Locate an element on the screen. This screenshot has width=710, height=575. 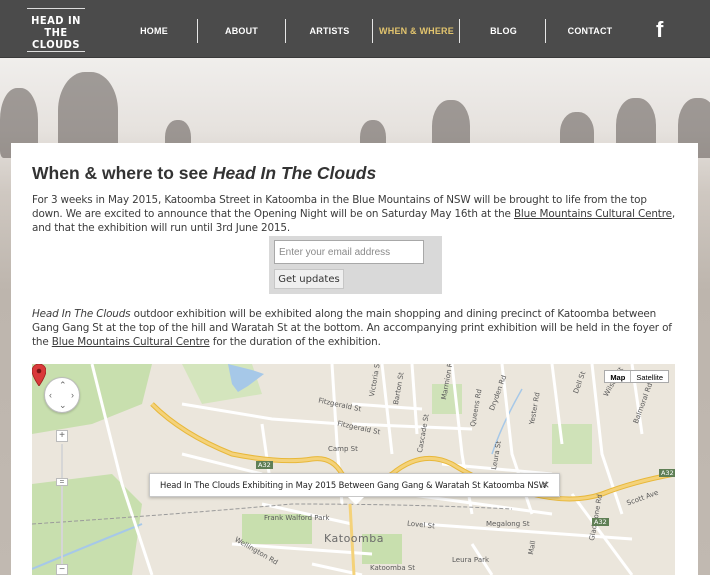
pan-up-icon: ⌃ is located at coordinates (63, 385).